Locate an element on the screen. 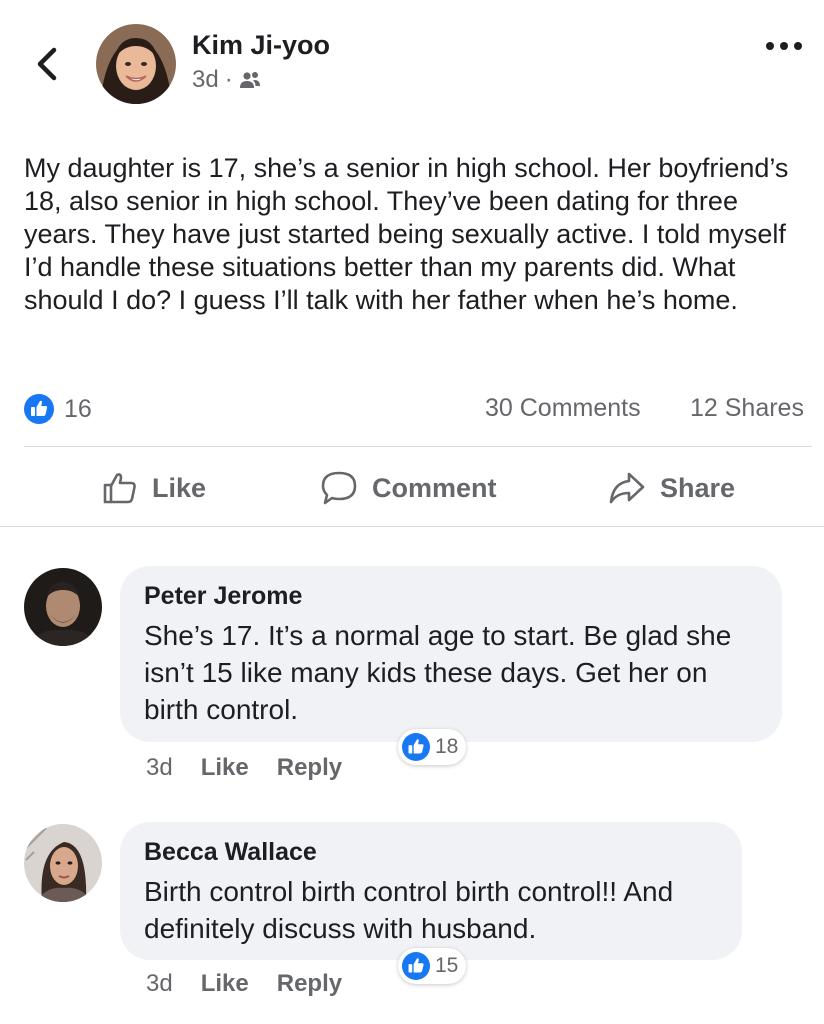  reaction-count: 15 is located at coordinates (447, 965).